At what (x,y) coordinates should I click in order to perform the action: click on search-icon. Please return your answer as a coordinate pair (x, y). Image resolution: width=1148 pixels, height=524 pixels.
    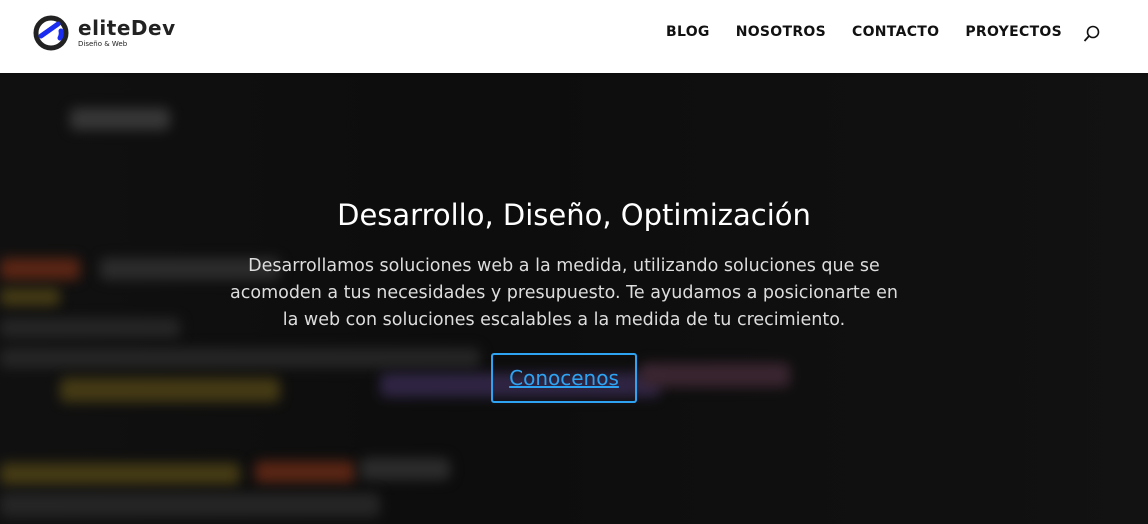
    Looking at the image, I should click on (1092, 34).